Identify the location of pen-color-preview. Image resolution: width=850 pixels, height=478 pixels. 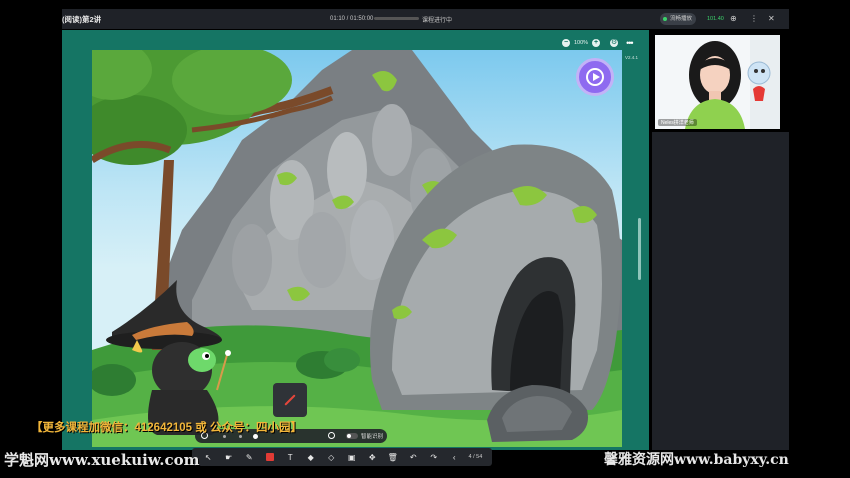
(290, 400).